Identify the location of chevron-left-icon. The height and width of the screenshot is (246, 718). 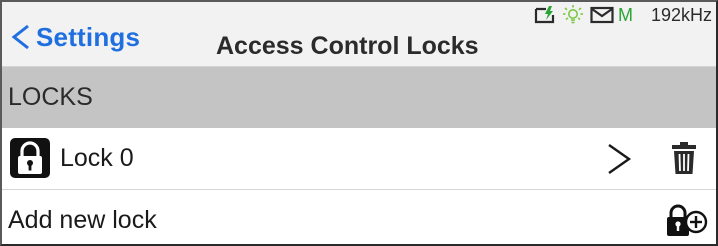
(20, 37).